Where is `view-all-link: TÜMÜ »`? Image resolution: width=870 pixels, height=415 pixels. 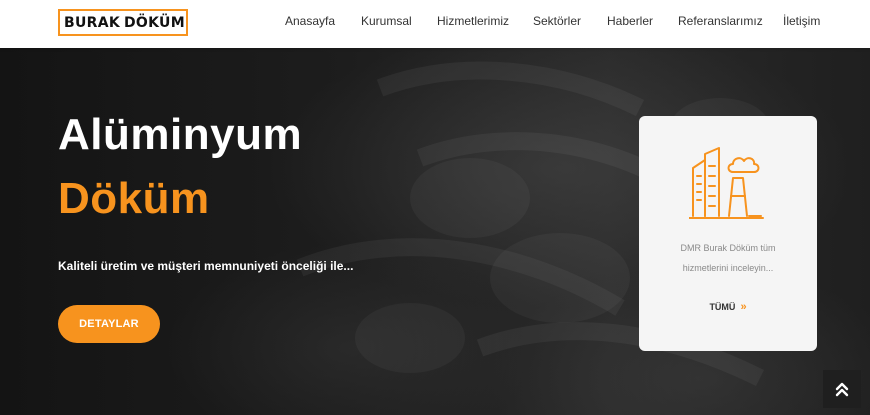
view-all-link: TÜMÜ » is located at coordinates (728, 307).